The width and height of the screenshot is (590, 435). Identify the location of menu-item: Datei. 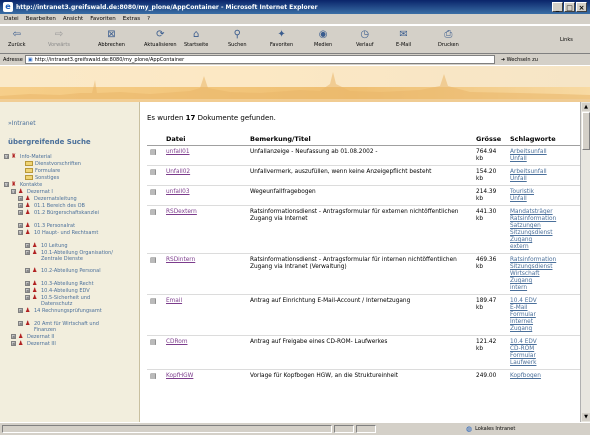
(11, 19).